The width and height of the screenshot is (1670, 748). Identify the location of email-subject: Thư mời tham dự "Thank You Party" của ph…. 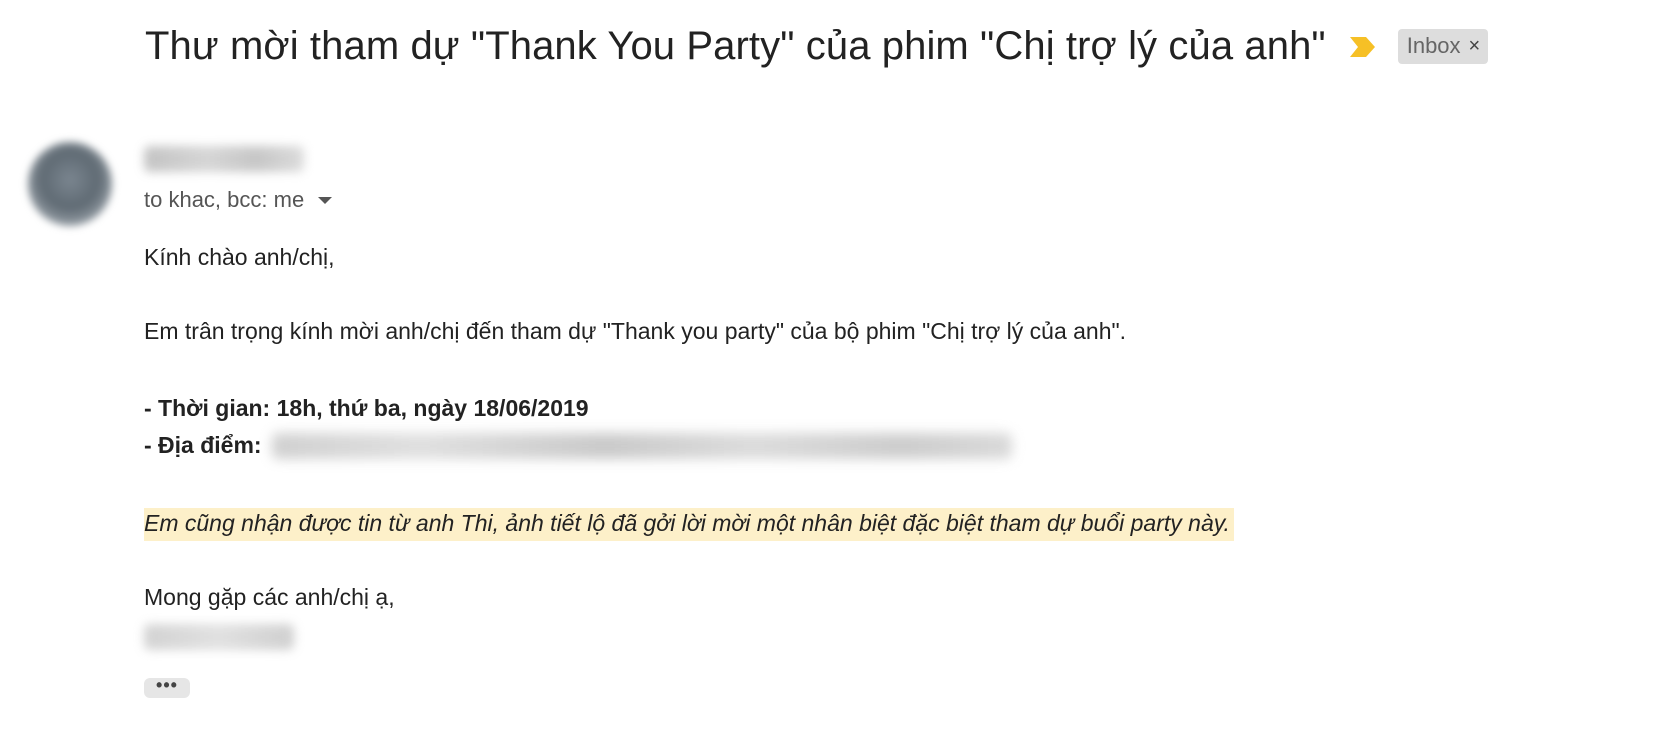
(735, 46).